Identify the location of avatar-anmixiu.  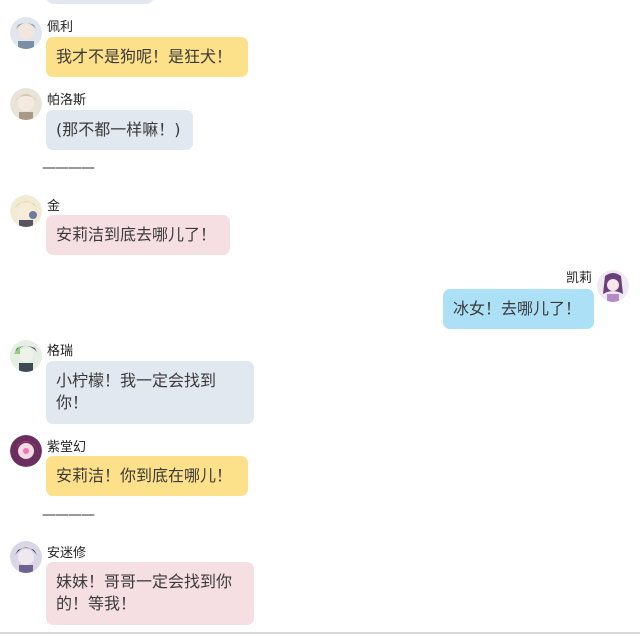
(26, 557).